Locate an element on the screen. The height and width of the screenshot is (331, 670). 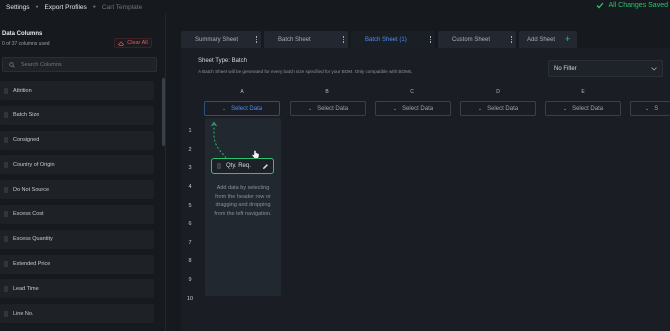
tab-label: Summary Sheet is located at coordinates (217, 39).